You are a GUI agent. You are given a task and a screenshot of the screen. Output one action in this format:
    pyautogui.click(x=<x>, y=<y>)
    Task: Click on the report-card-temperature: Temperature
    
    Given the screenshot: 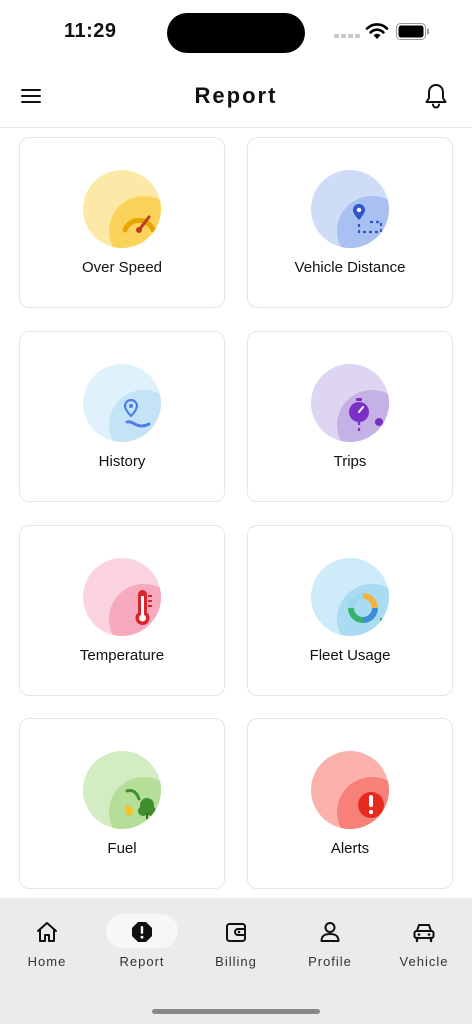 What is the action you would take?
    pyautogui.click(x=122, y=610)
    